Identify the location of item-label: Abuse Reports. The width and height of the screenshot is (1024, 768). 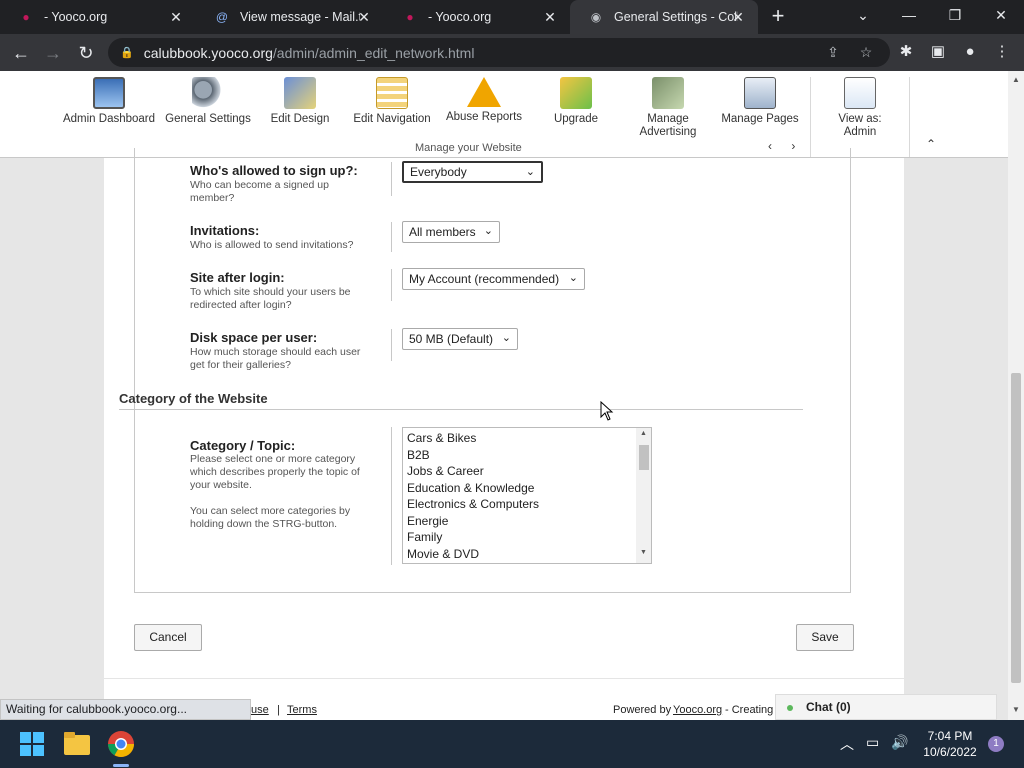
(484, 117).